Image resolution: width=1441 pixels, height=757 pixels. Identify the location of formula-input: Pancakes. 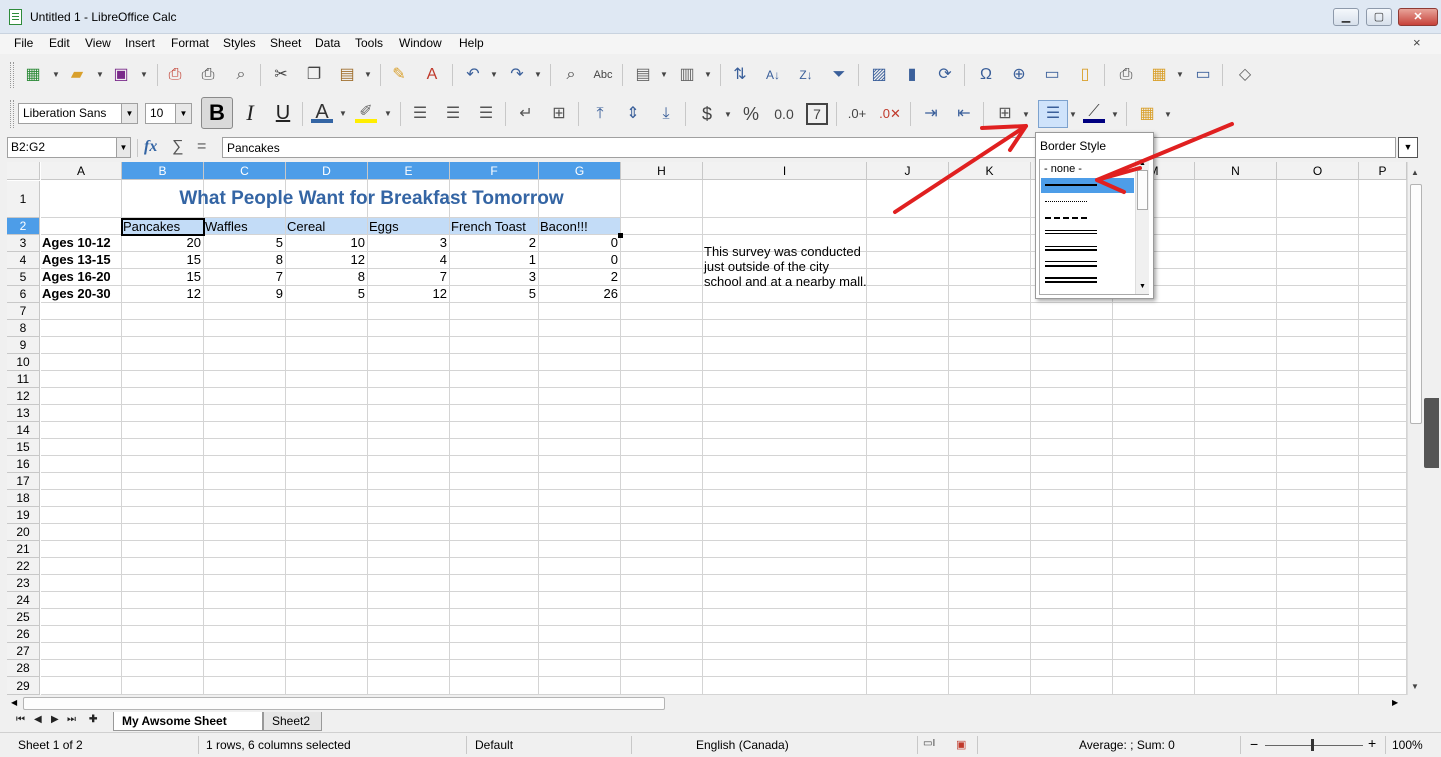
(809, 147).